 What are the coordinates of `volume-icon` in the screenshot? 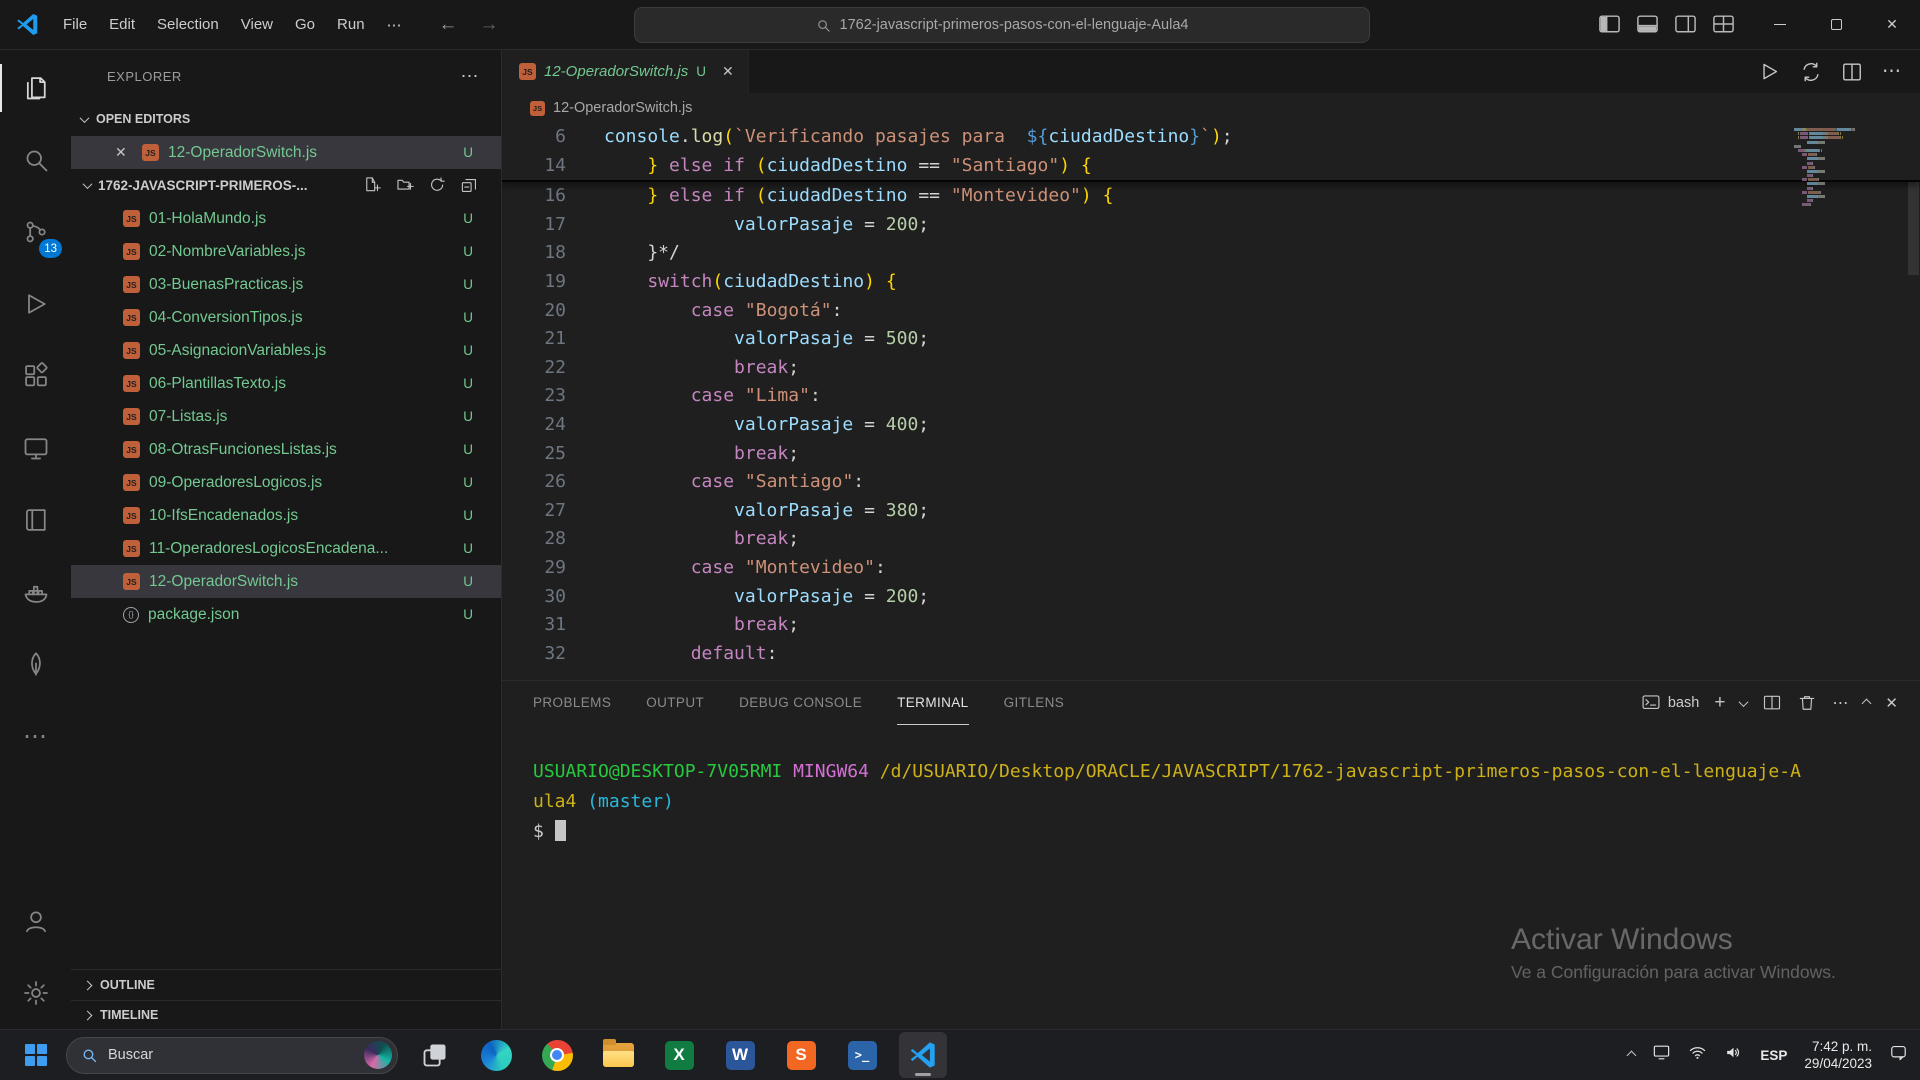 It's located at (1733, 1055).